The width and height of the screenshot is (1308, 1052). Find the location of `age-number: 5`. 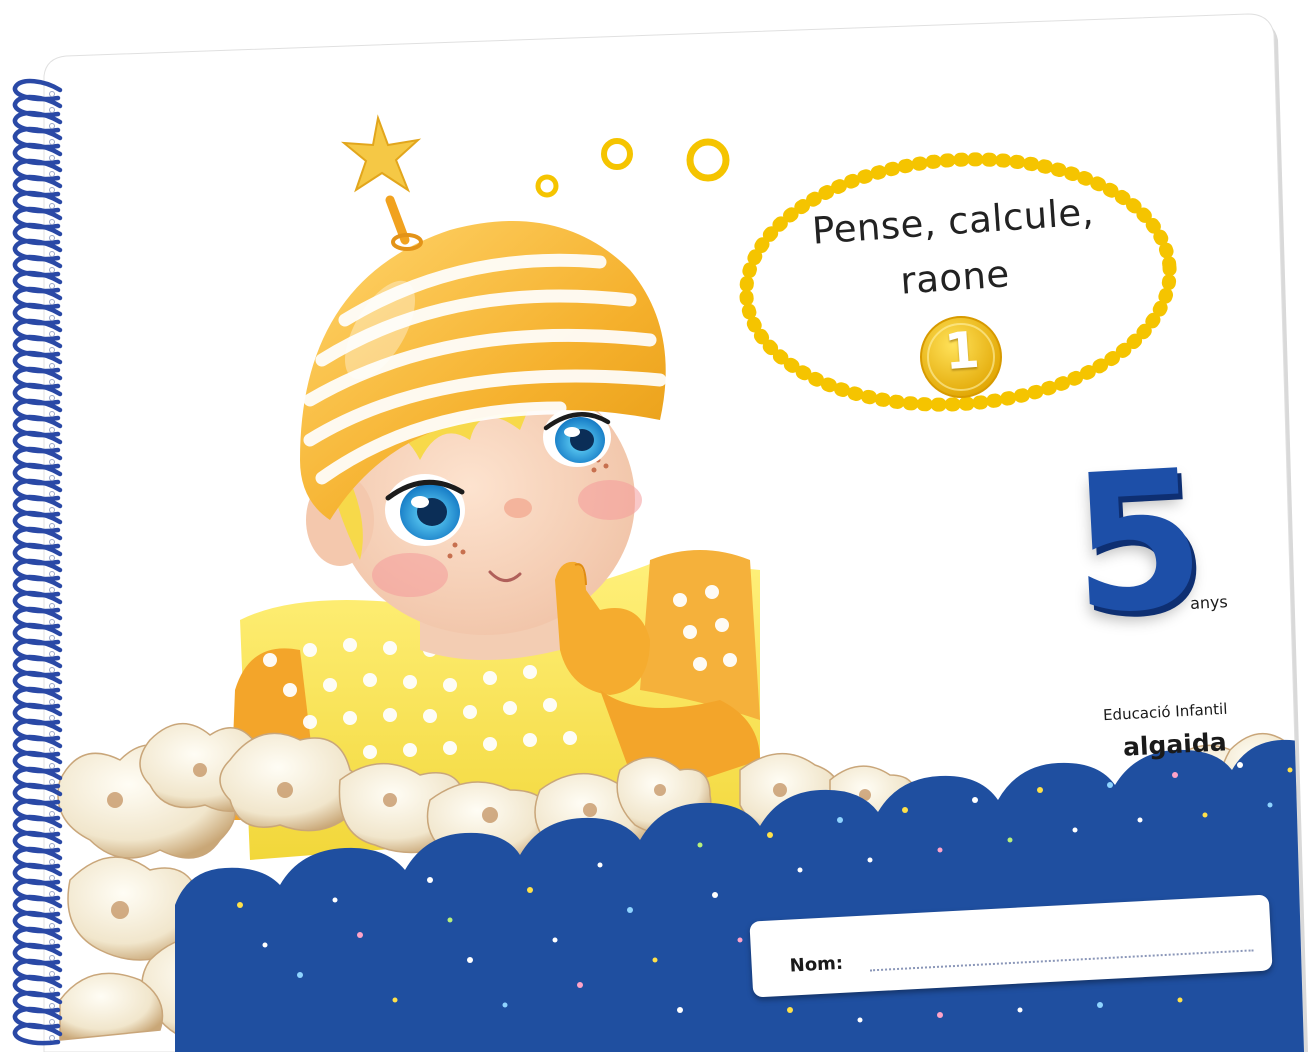

age-number: 5 is located at coordinates (1138, 542).